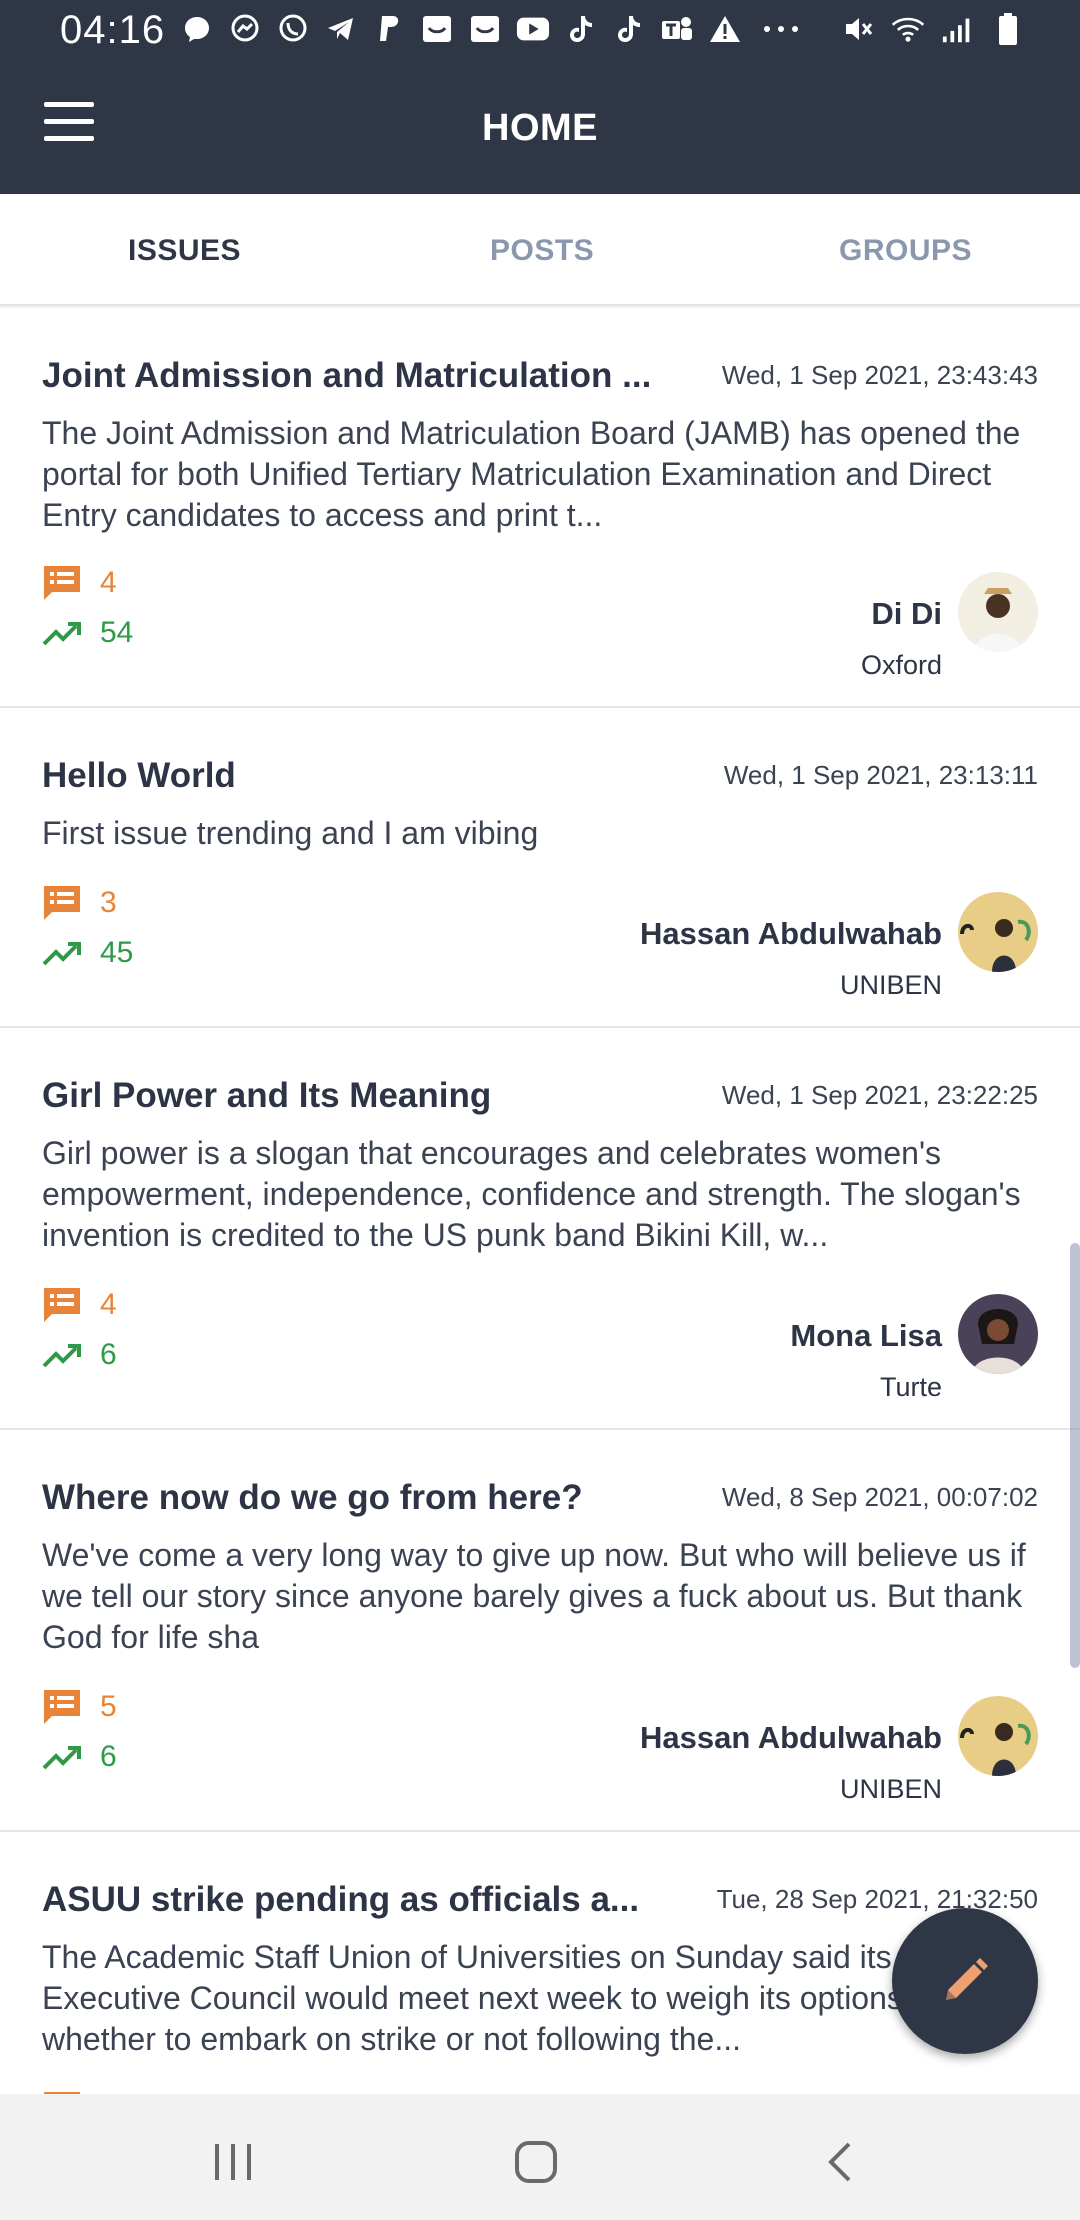 This screenshot has width=1080, height=2220. I want to click on system-nav-bar, so click(540, 2157).